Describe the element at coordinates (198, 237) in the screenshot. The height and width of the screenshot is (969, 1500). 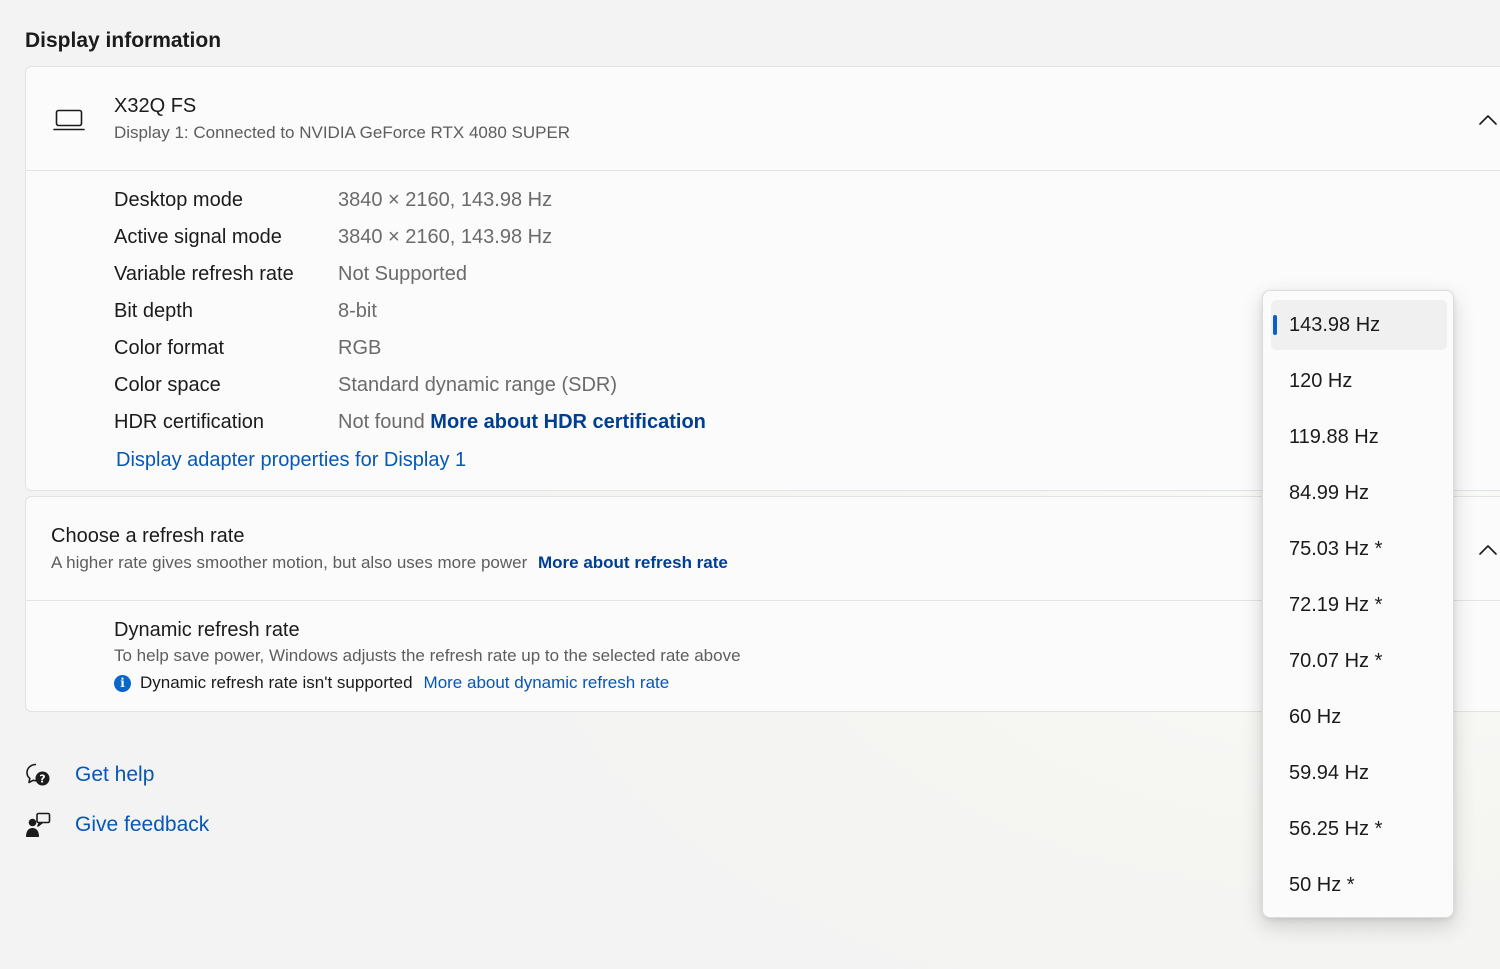
I see `info-label-active-signal-mode: Active signal mode` at that location.